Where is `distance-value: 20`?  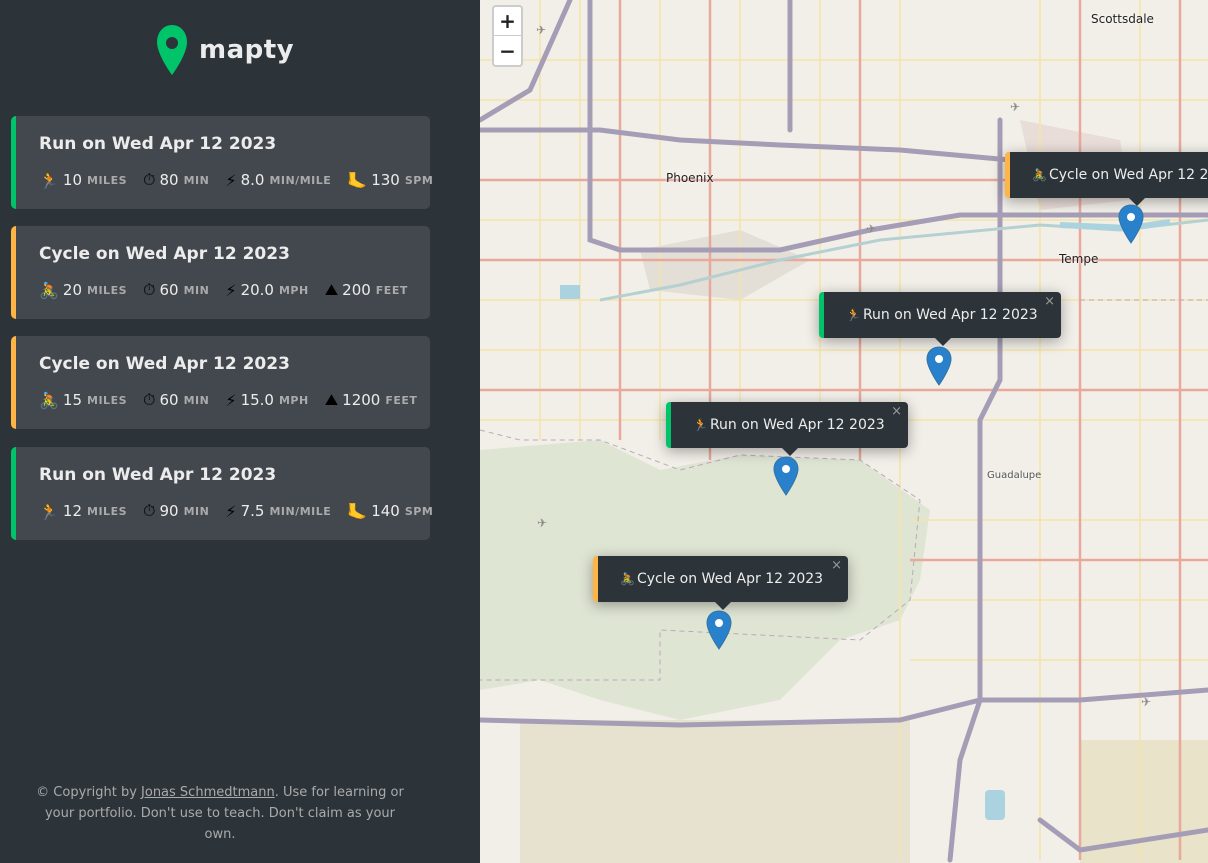 distance-value: 20 is located at coordinates (72, 290).